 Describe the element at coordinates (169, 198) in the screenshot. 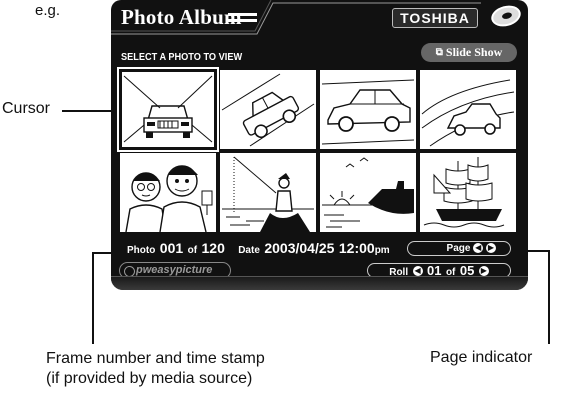

I see `two-men-image` at that location.